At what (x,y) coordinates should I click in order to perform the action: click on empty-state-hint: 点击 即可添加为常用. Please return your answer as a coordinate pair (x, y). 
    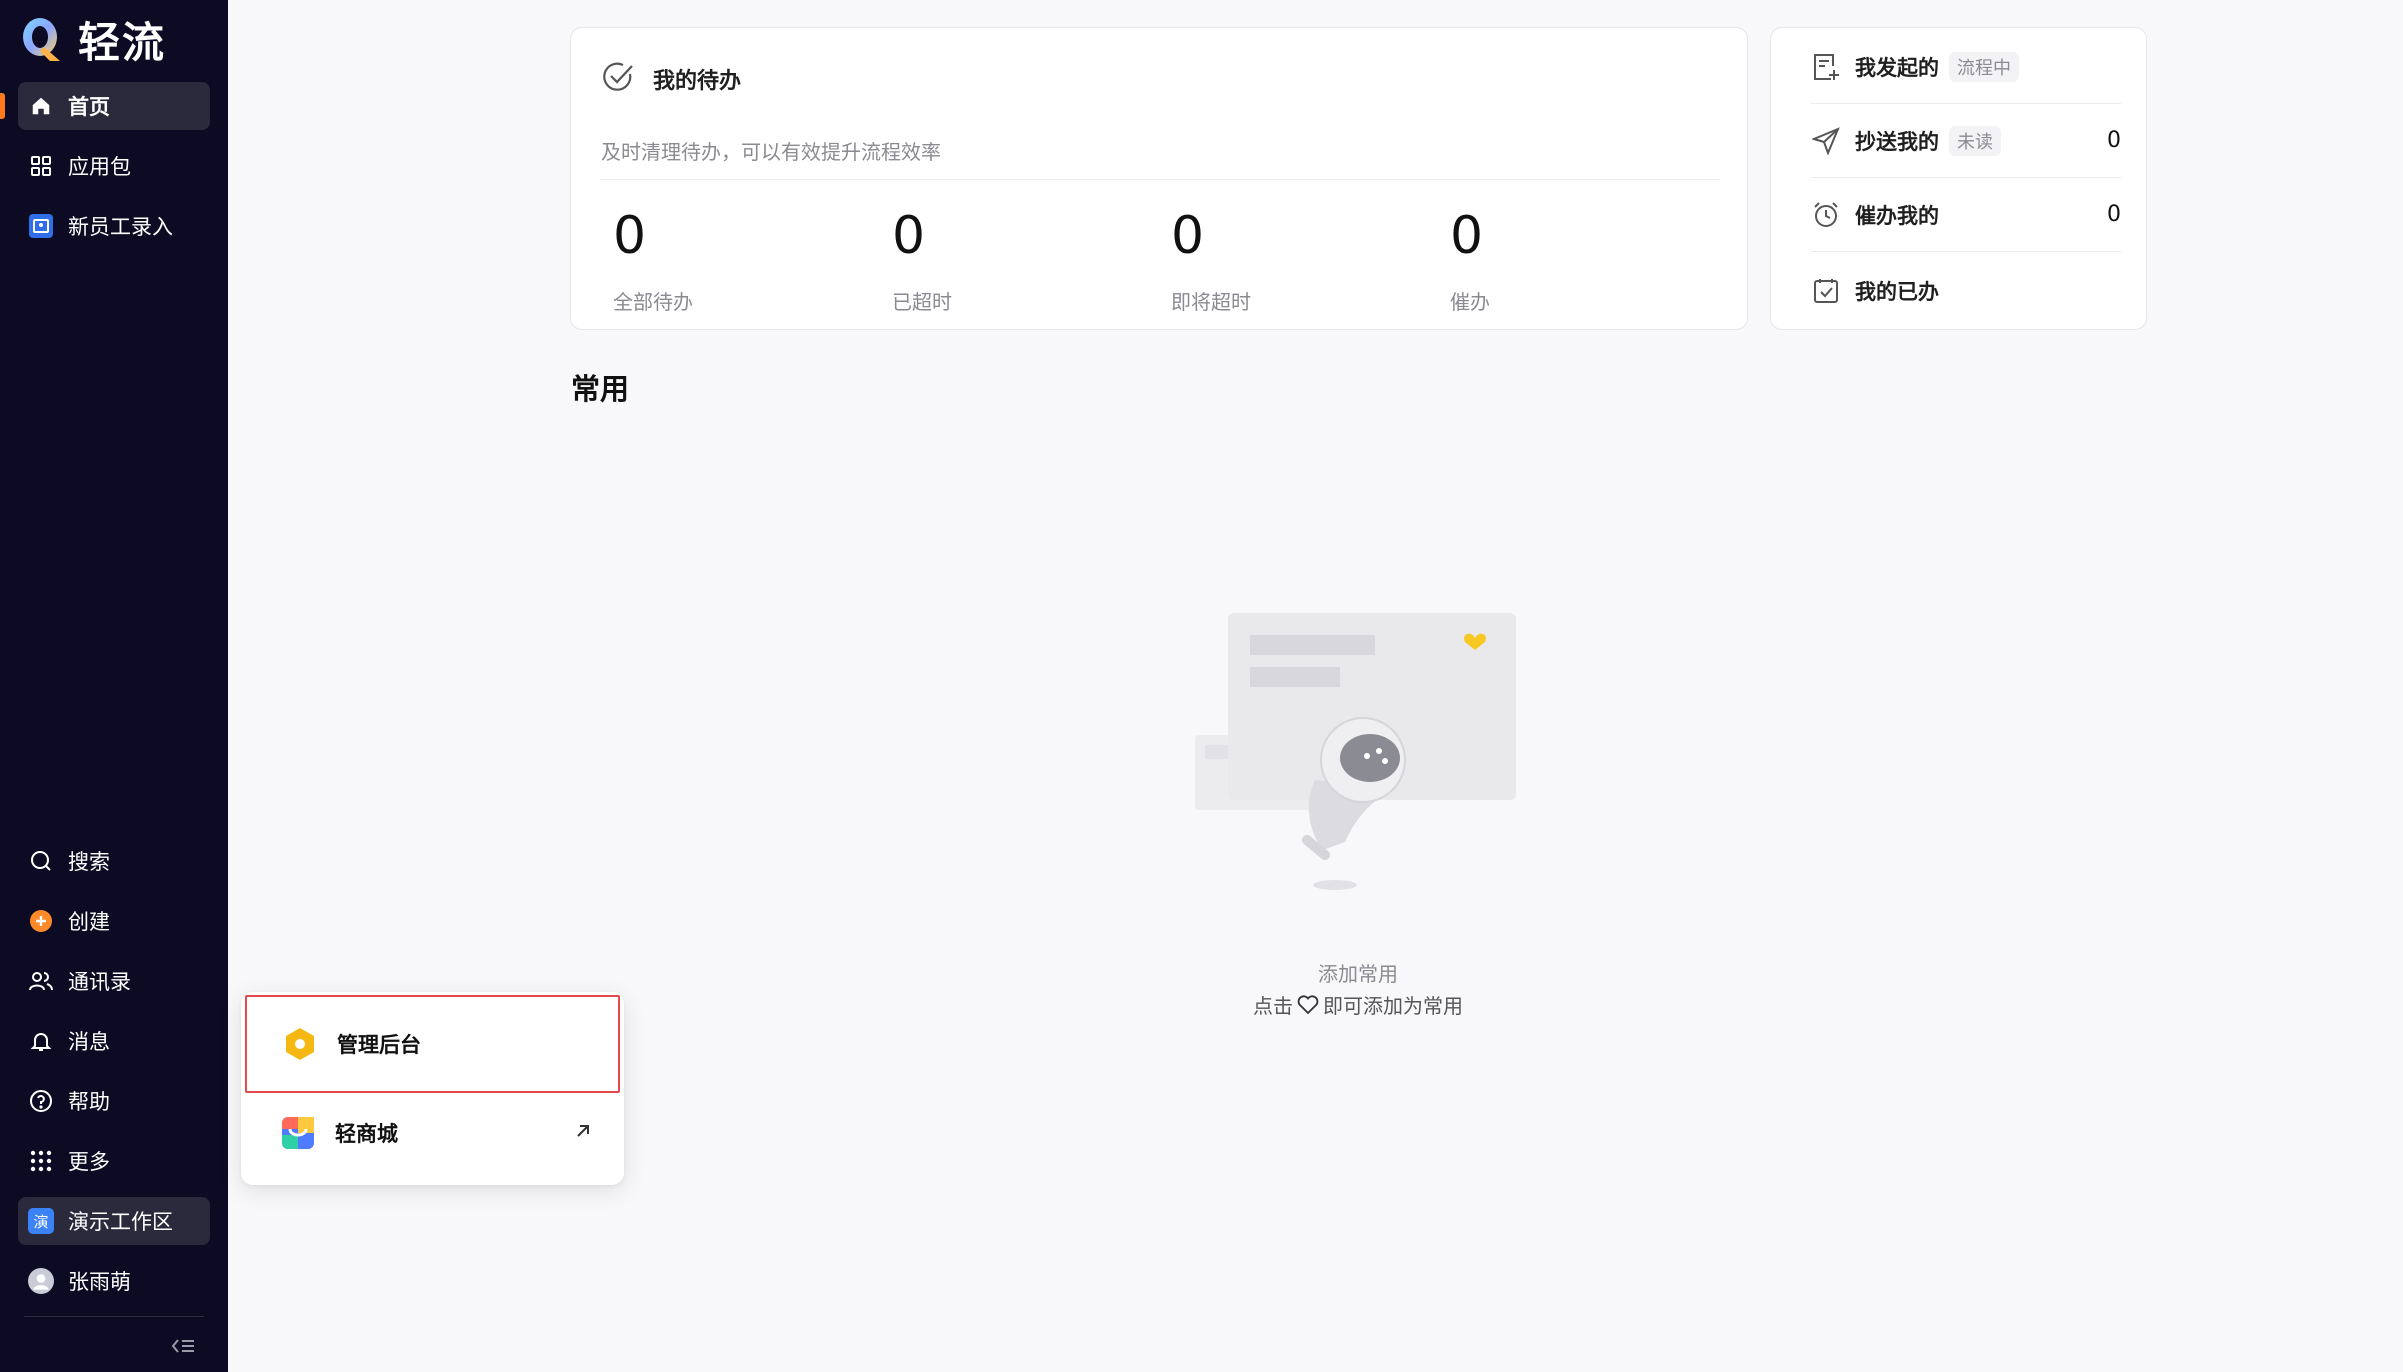
    Looking at the image, I should click on (1358, 1004).